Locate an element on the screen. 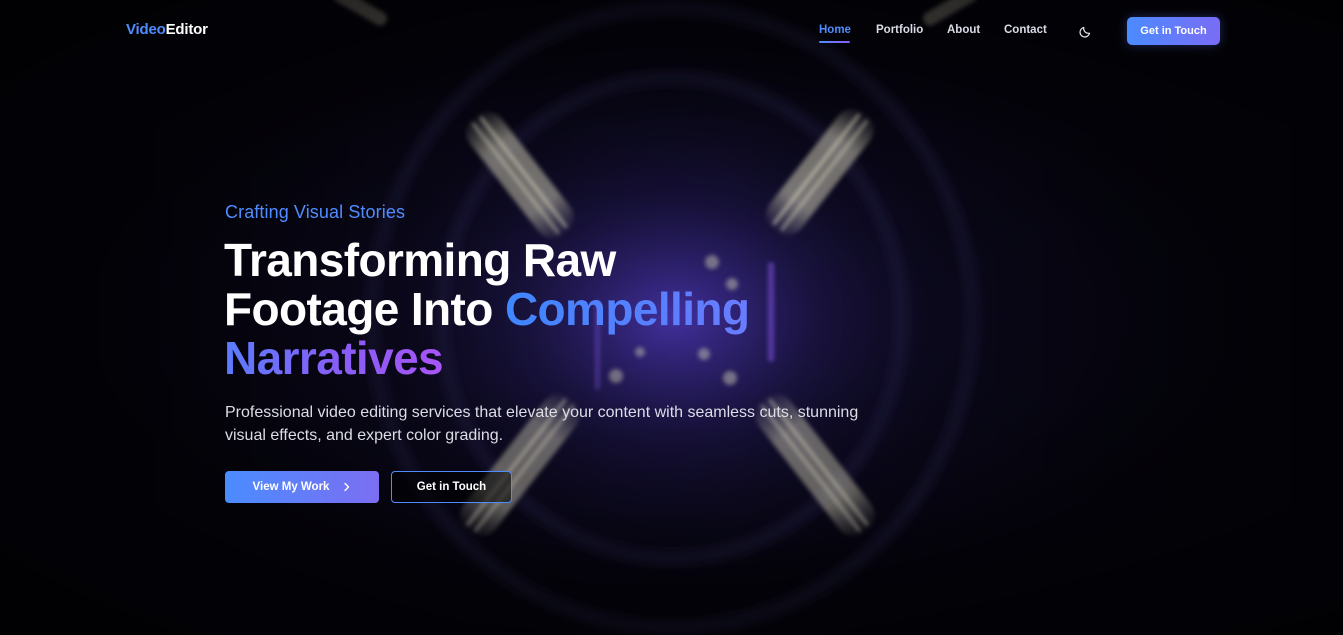 Image resolution: width=1343 pixels, height=635 pixels. nav-link-home: Home is located at coordinates (835, 30).